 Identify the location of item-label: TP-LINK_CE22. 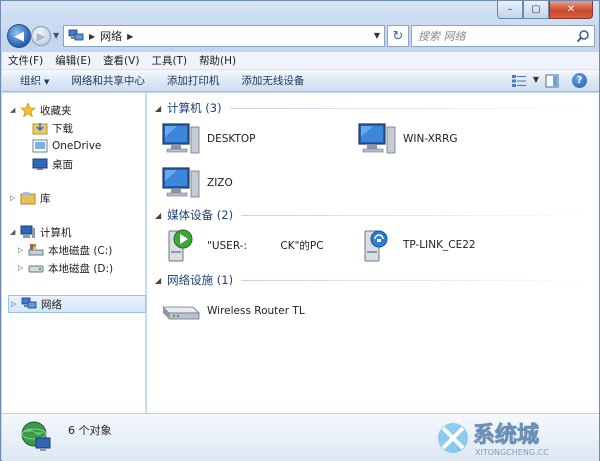
(439, 245).